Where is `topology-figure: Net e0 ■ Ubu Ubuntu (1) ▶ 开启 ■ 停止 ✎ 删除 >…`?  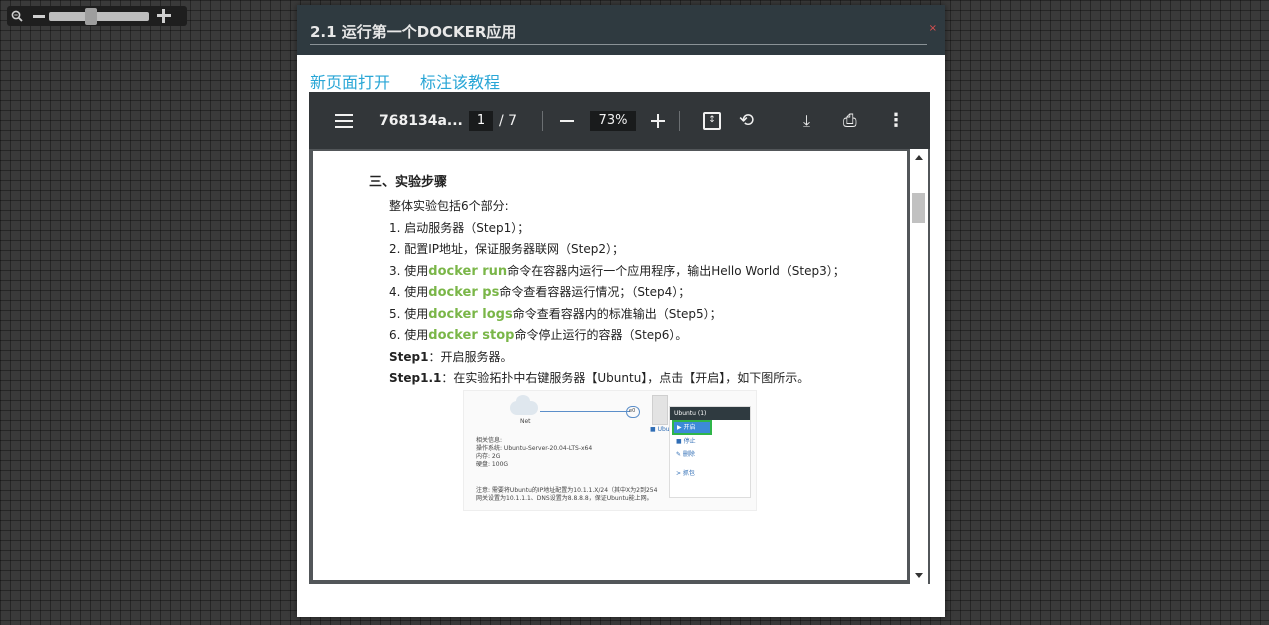 topology-figure: Net e0 ■ Ubu Ubuntu (1) ▶ 开启 ■ 停止 ✎ 删除 >… is located at coordinates (610, 450).